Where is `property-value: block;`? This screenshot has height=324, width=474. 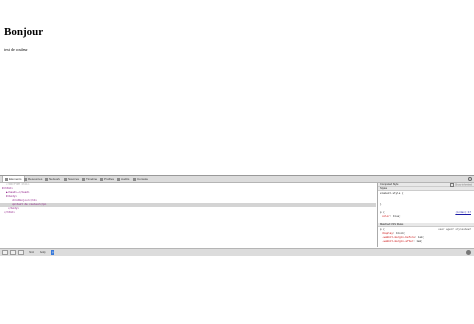
property-value: block; is located at coordinates (401, 233).